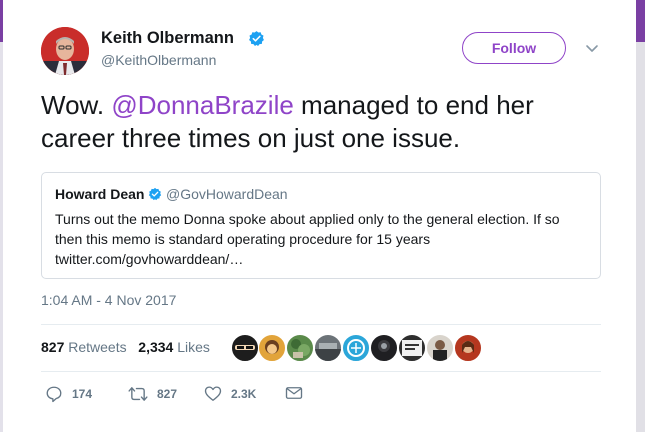 Image resolution: width=645 pixels, height=432 pixels. I want to click on quoted-author-handle: @GovHowardDean, so click(227, 194).